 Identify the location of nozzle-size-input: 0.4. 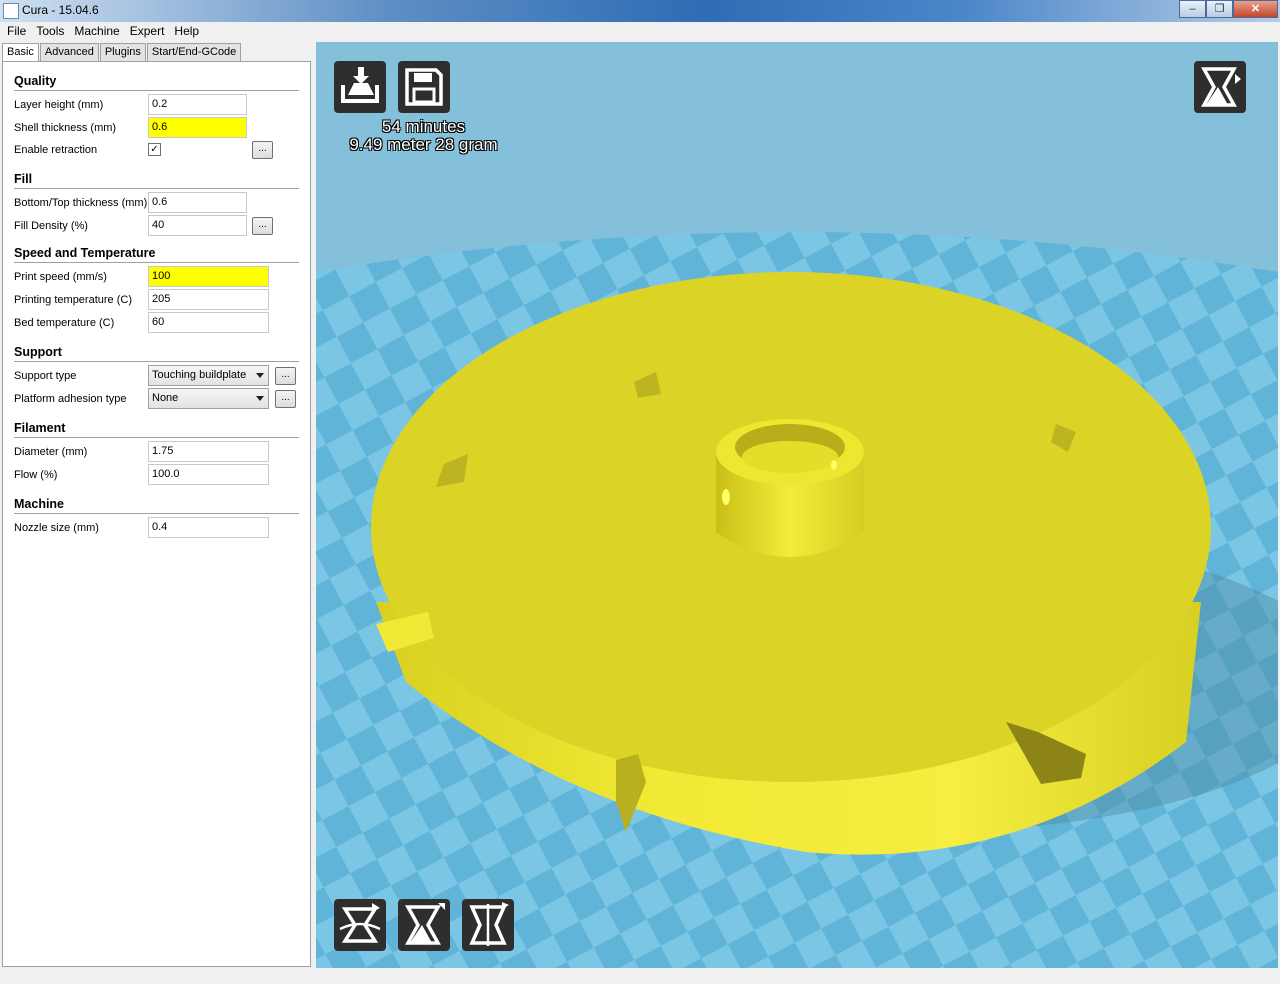
(208, 527).